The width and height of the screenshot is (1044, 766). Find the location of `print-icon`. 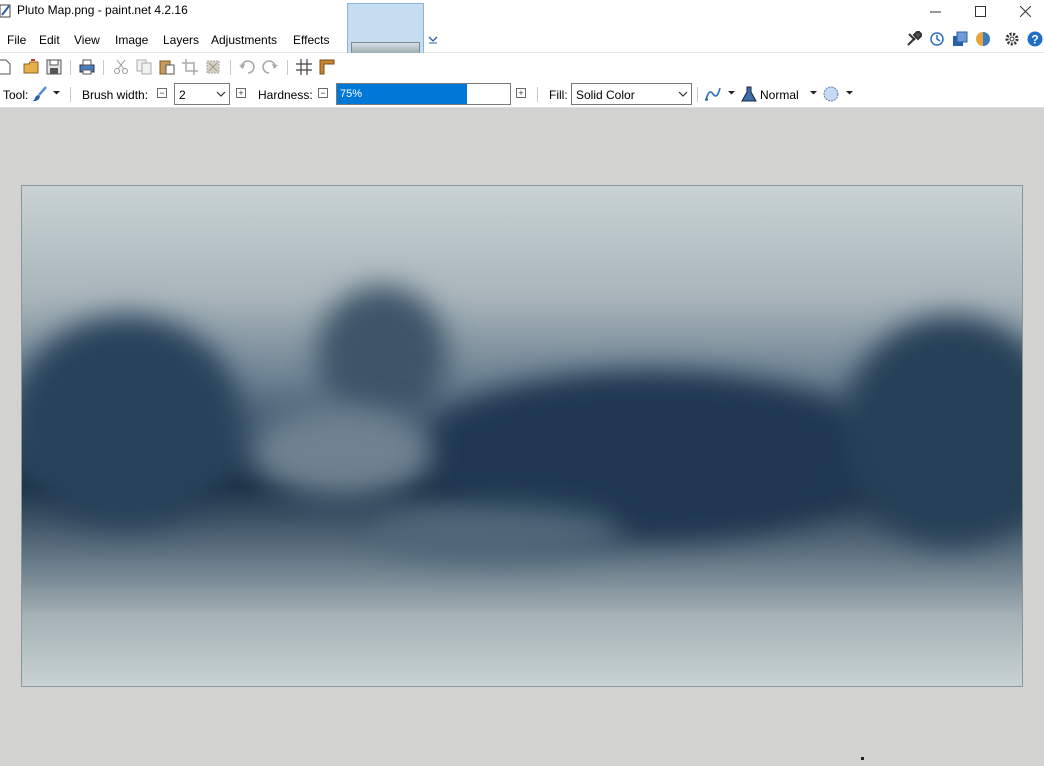

print-icon is located at coordinates (87, 67).